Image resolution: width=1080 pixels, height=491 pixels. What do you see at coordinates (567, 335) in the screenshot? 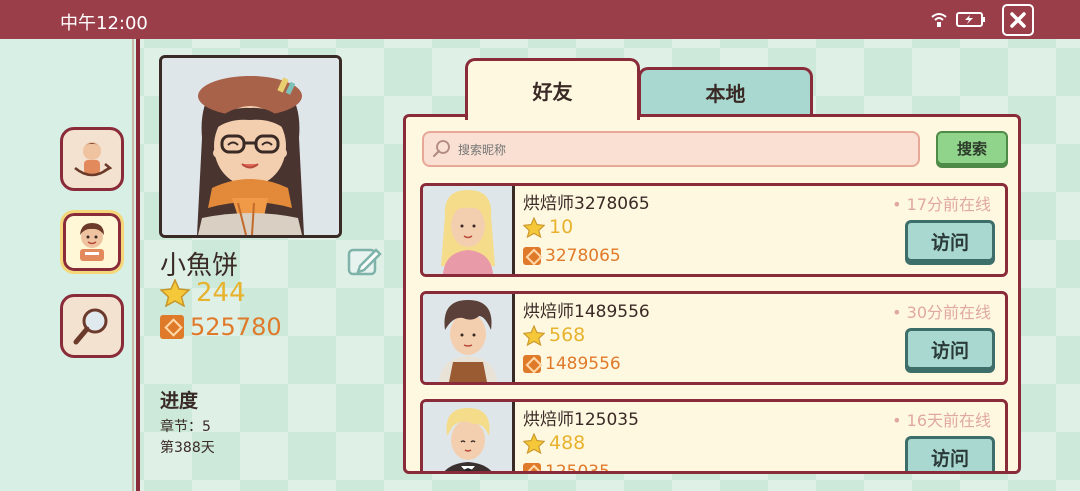
I see `friend-stars-value: 568` at bounding box center [567, 335].